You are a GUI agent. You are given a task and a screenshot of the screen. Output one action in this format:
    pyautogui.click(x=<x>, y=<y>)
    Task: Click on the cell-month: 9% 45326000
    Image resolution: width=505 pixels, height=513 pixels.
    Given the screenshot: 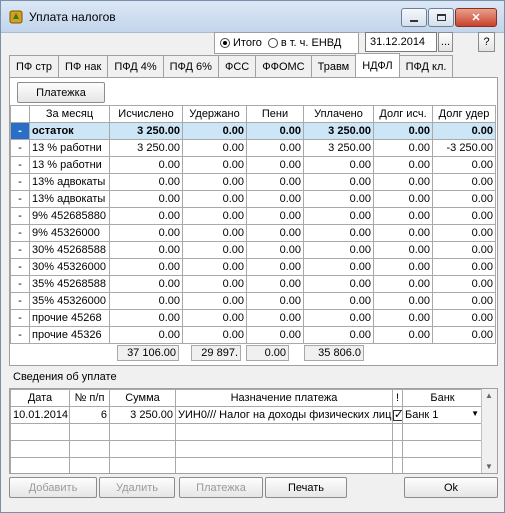 What is the action you would take?
    pyautogui.click(x=69, y=233)
    